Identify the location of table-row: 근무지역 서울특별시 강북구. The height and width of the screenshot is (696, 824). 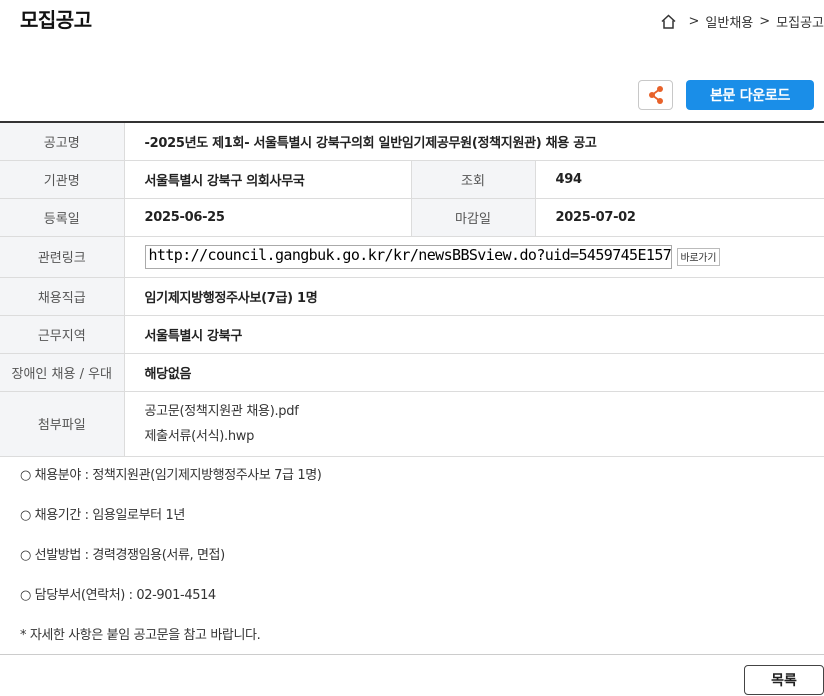
(412, 334).